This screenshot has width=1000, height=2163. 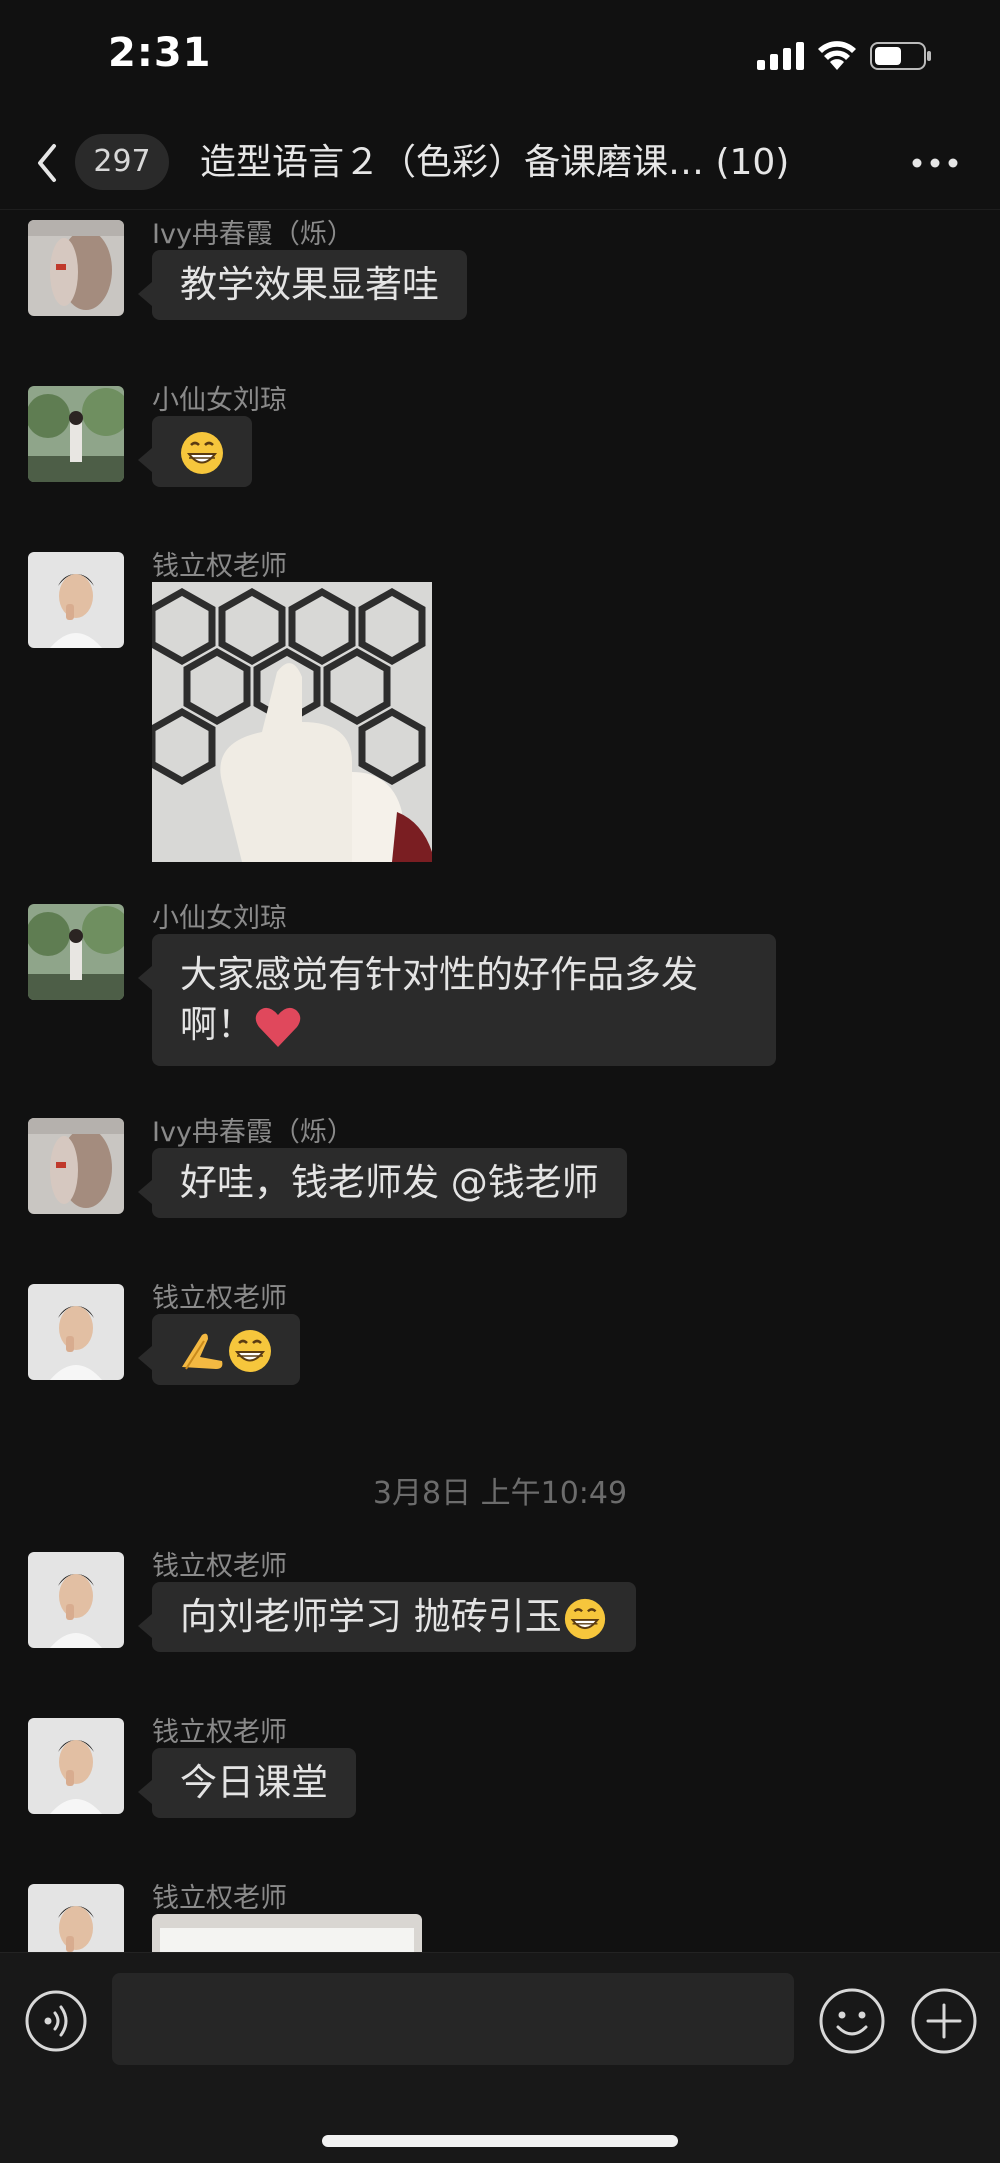 I want to click on back-chevron-icon, so click(x=48, y=163).